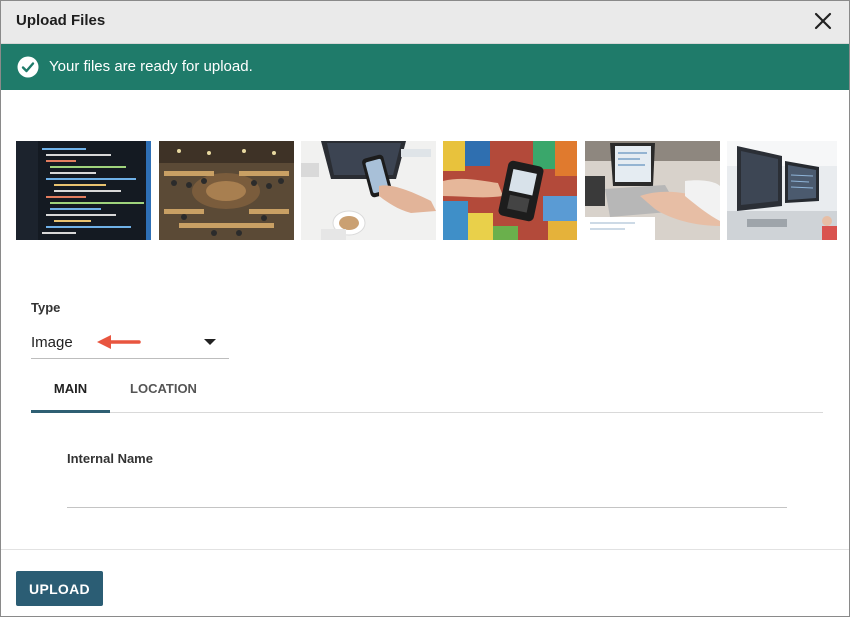 The width and height of the screenshot is (850, 617). What do you see at coordinates (46, 307) in the screenshot?
I see `type-label: Type` at bounding box center [46, 307].